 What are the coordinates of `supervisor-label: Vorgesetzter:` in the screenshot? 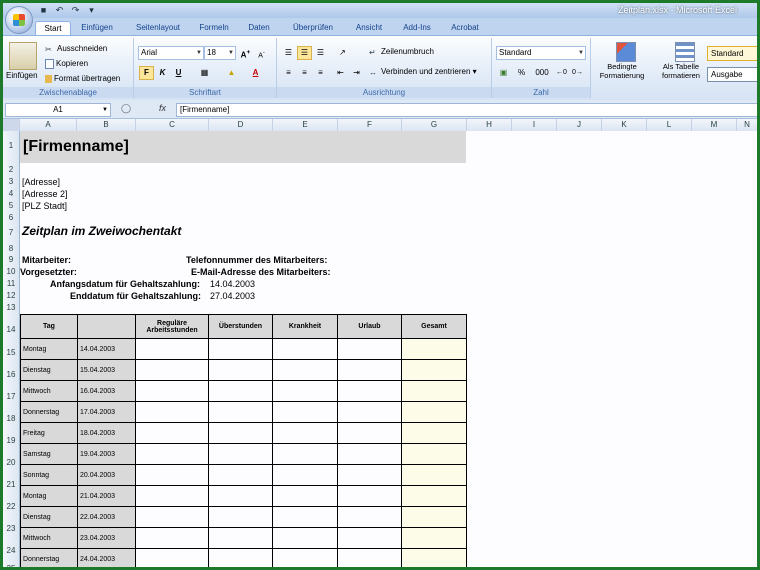 It's located at (48, 272).